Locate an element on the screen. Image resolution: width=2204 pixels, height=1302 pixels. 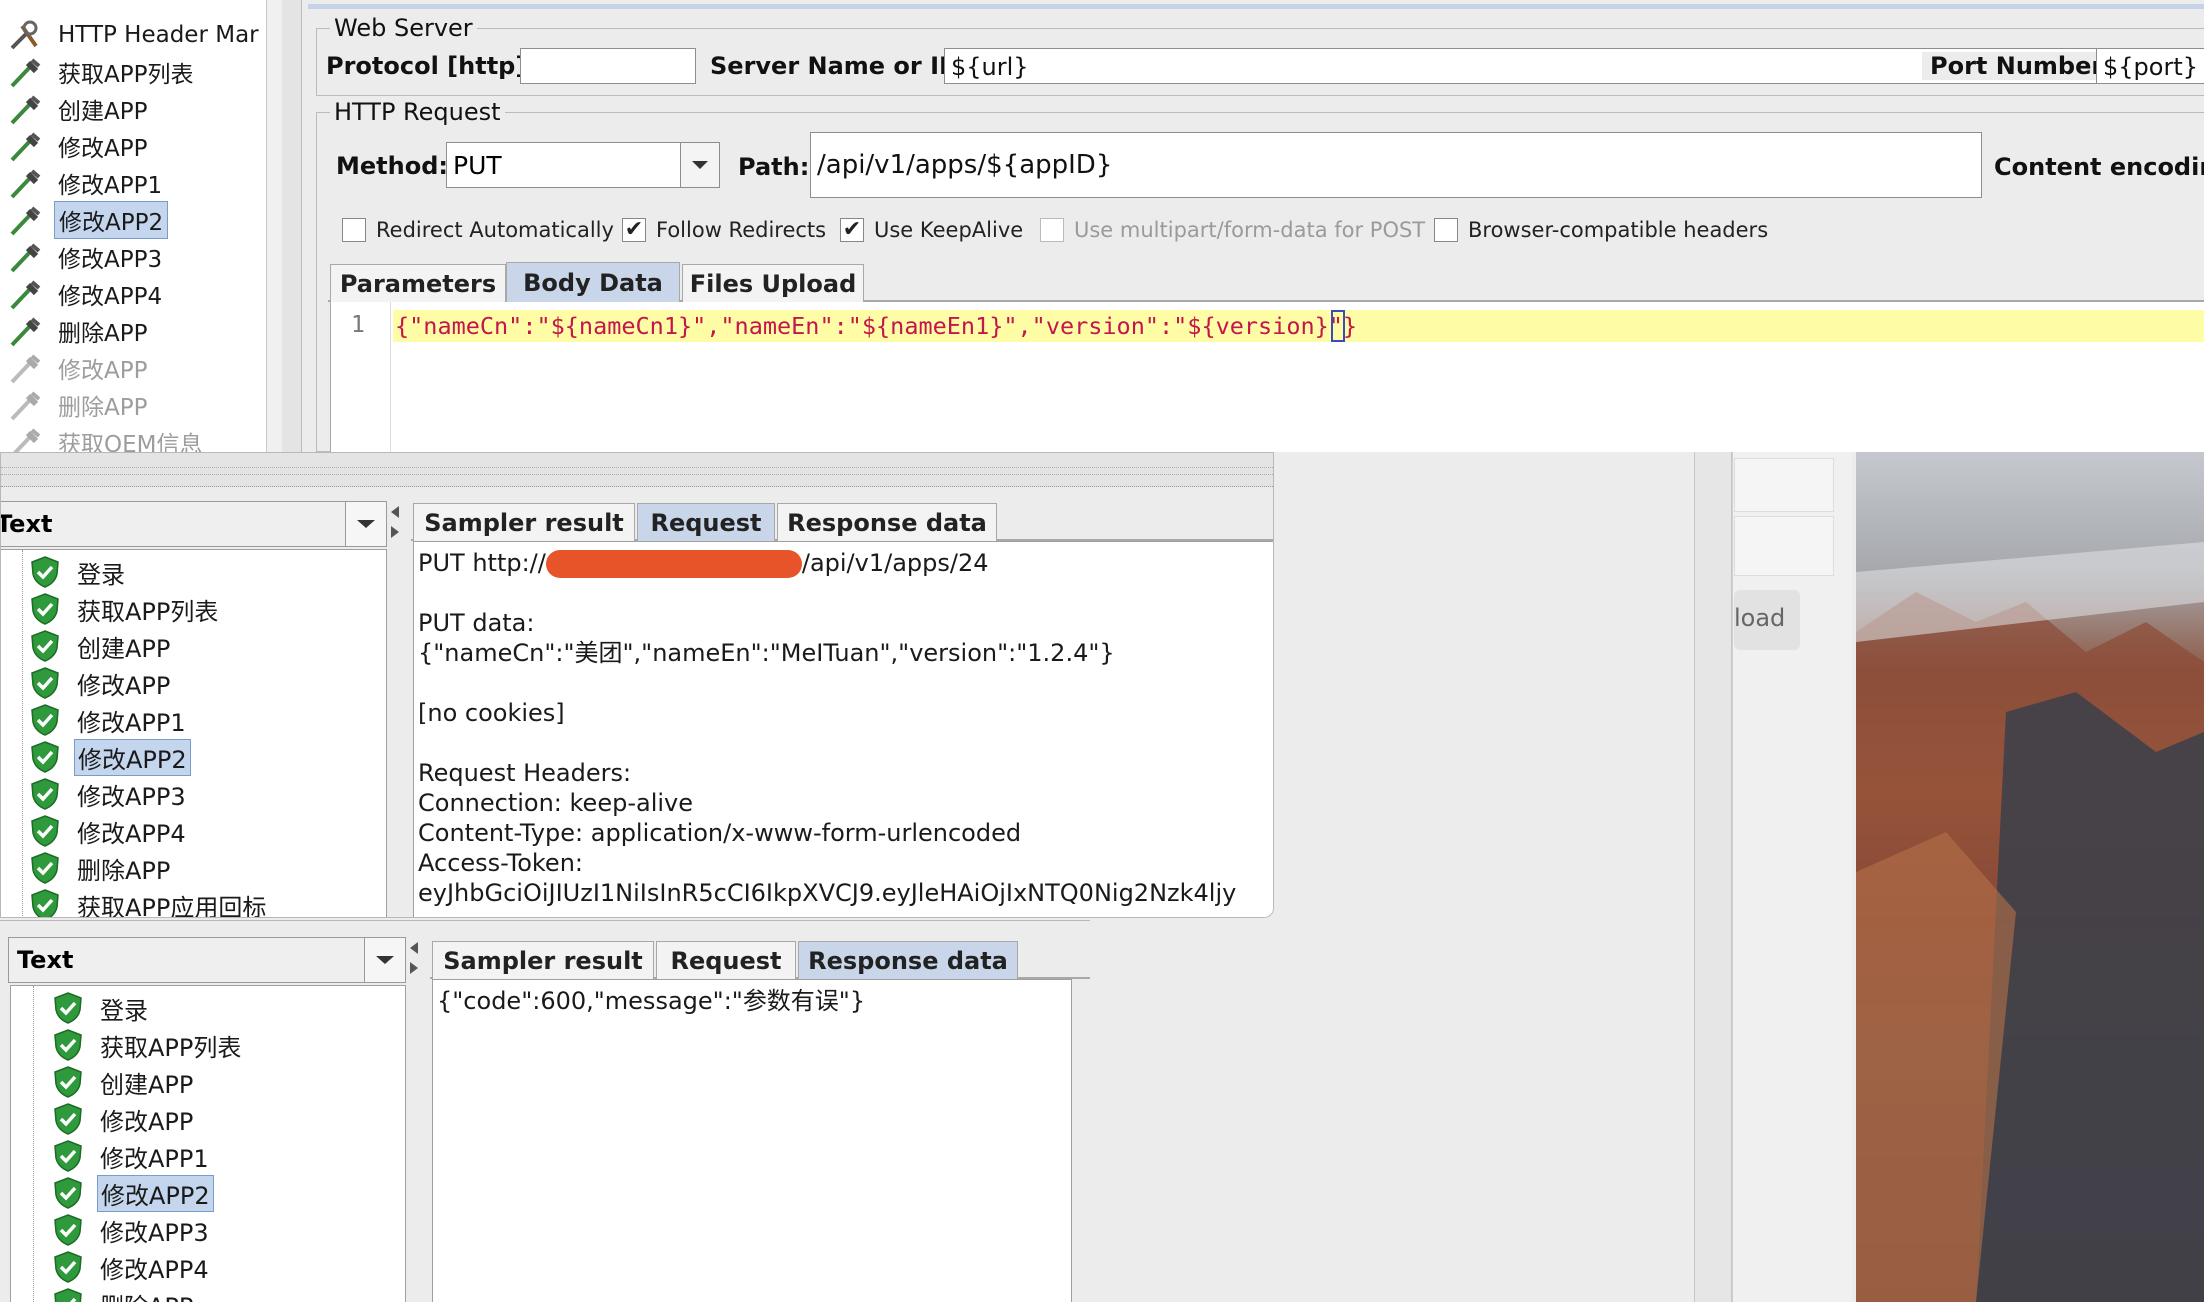
tree-item-modify-app1: 修改APP1 is located at coordinates (87, 183).